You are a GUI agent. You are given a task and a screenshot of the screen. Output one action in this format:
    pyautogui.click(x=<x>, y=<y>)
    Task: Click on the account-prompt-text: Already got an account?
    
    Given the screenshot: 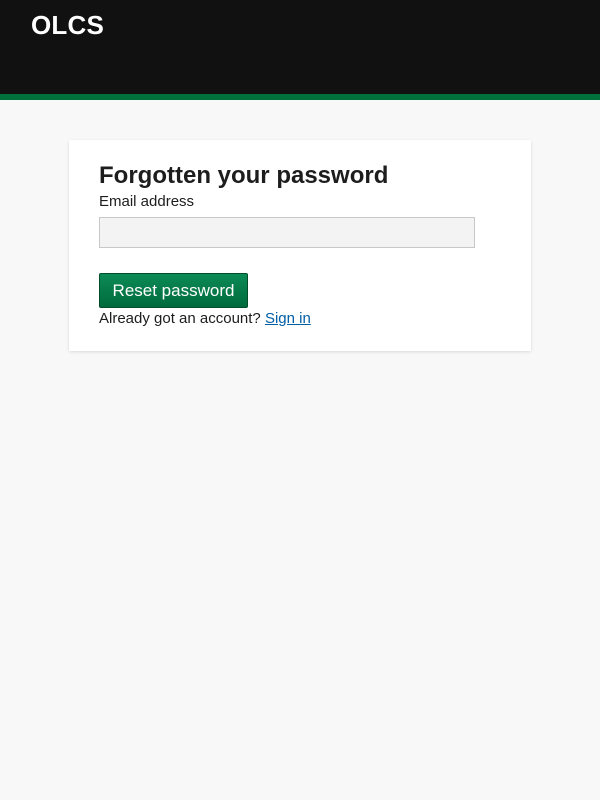 What is the action you would take?
    pyautogui.click(x=180, y=318)
    